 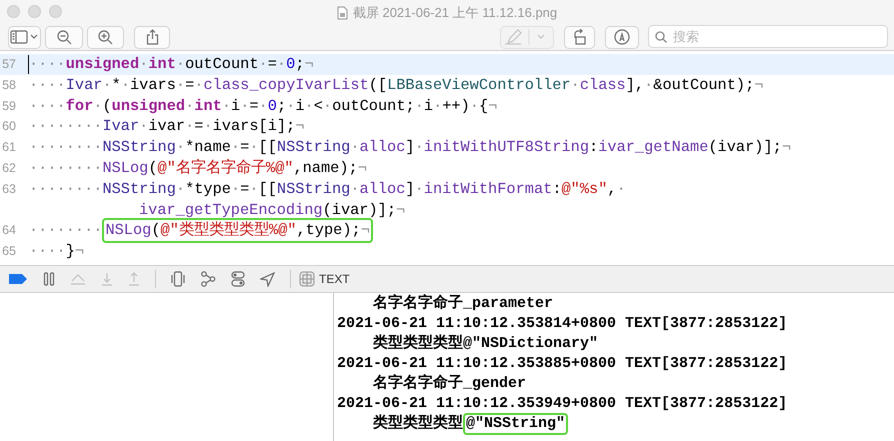 I want to click on highlighted-code: NSLog(@"类型类型类型%@",type);¬, so click(x=237, y=231).